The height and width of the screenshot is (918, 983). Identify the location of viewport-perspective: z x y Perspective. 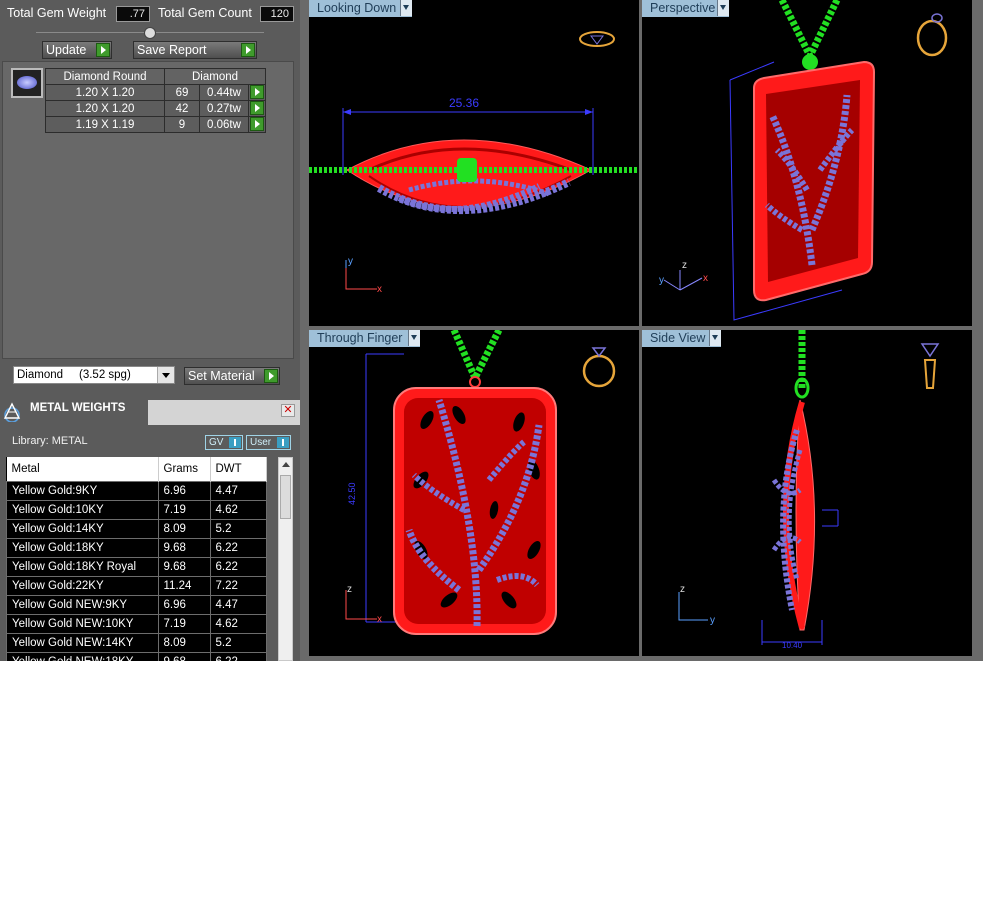
(807, 163).